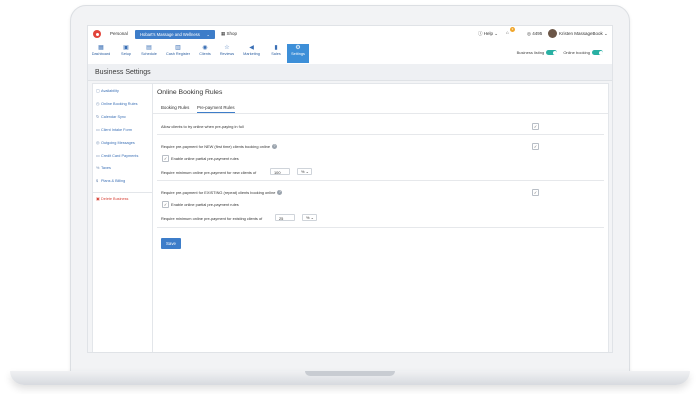 This screenshot has height=394, width=700. I want to click on nav-settings: ⚙ Settings, so click(298, 53).